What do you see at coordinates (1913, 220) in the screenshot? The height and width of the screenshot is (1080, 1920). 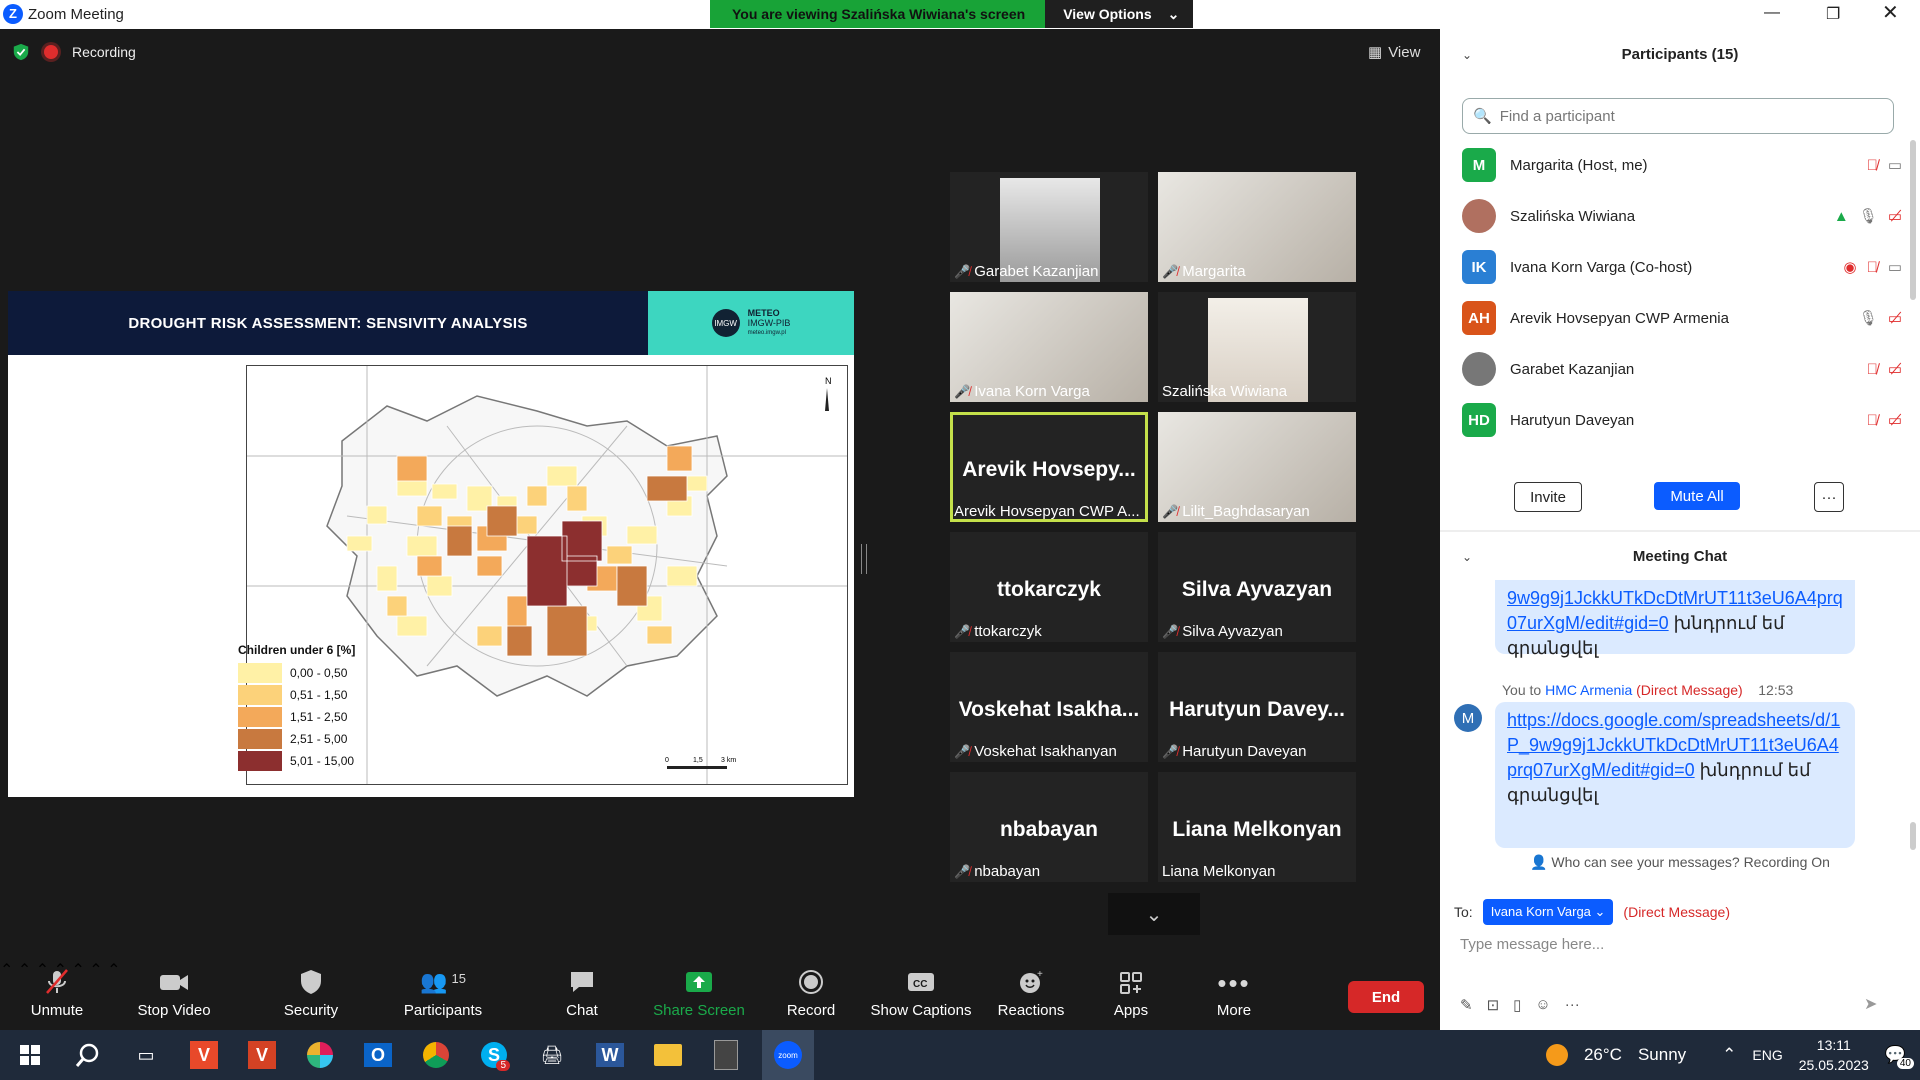 I see `participants-scrollbar` at bounding box center [1913, 220].